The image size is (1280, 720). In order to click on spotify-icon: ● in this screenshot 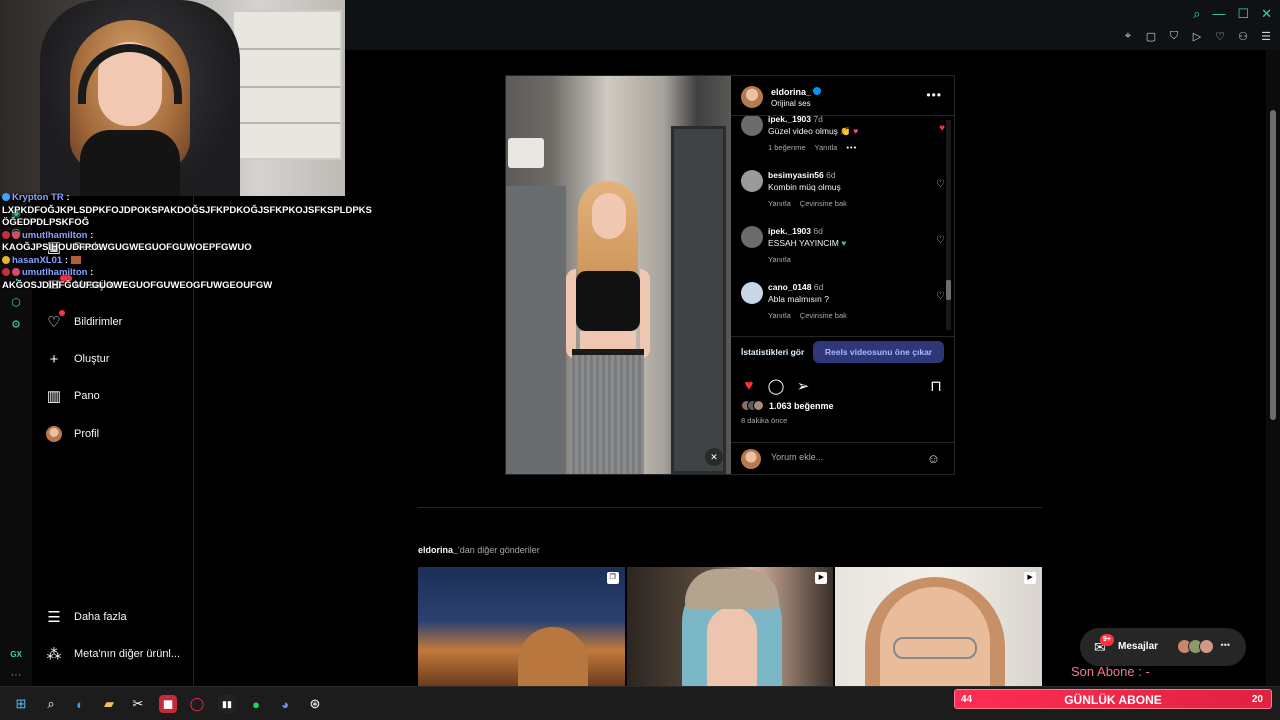, I will do `click(256, 704)`.